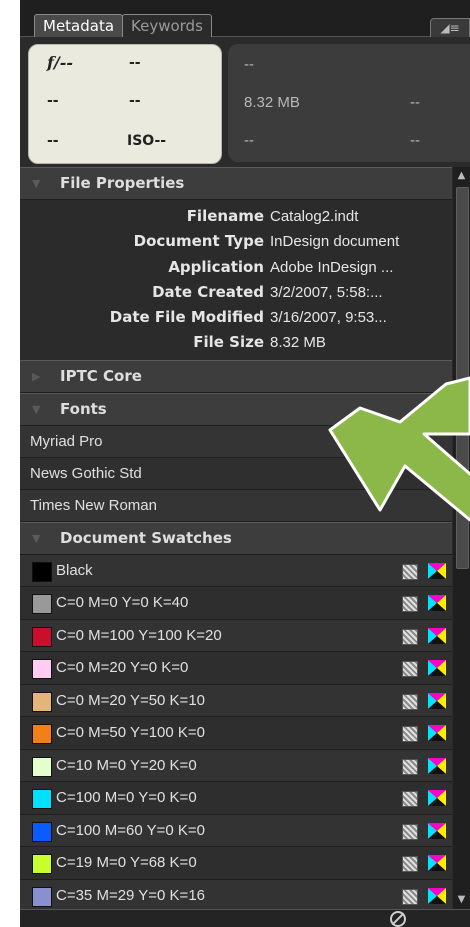 The height and width of the screenshot is (927, 470). Describe the element at coordinates (236, 831) in the screenshot. I see `swatch-row: C=100 M=60 Y=0 K=0` at that location.